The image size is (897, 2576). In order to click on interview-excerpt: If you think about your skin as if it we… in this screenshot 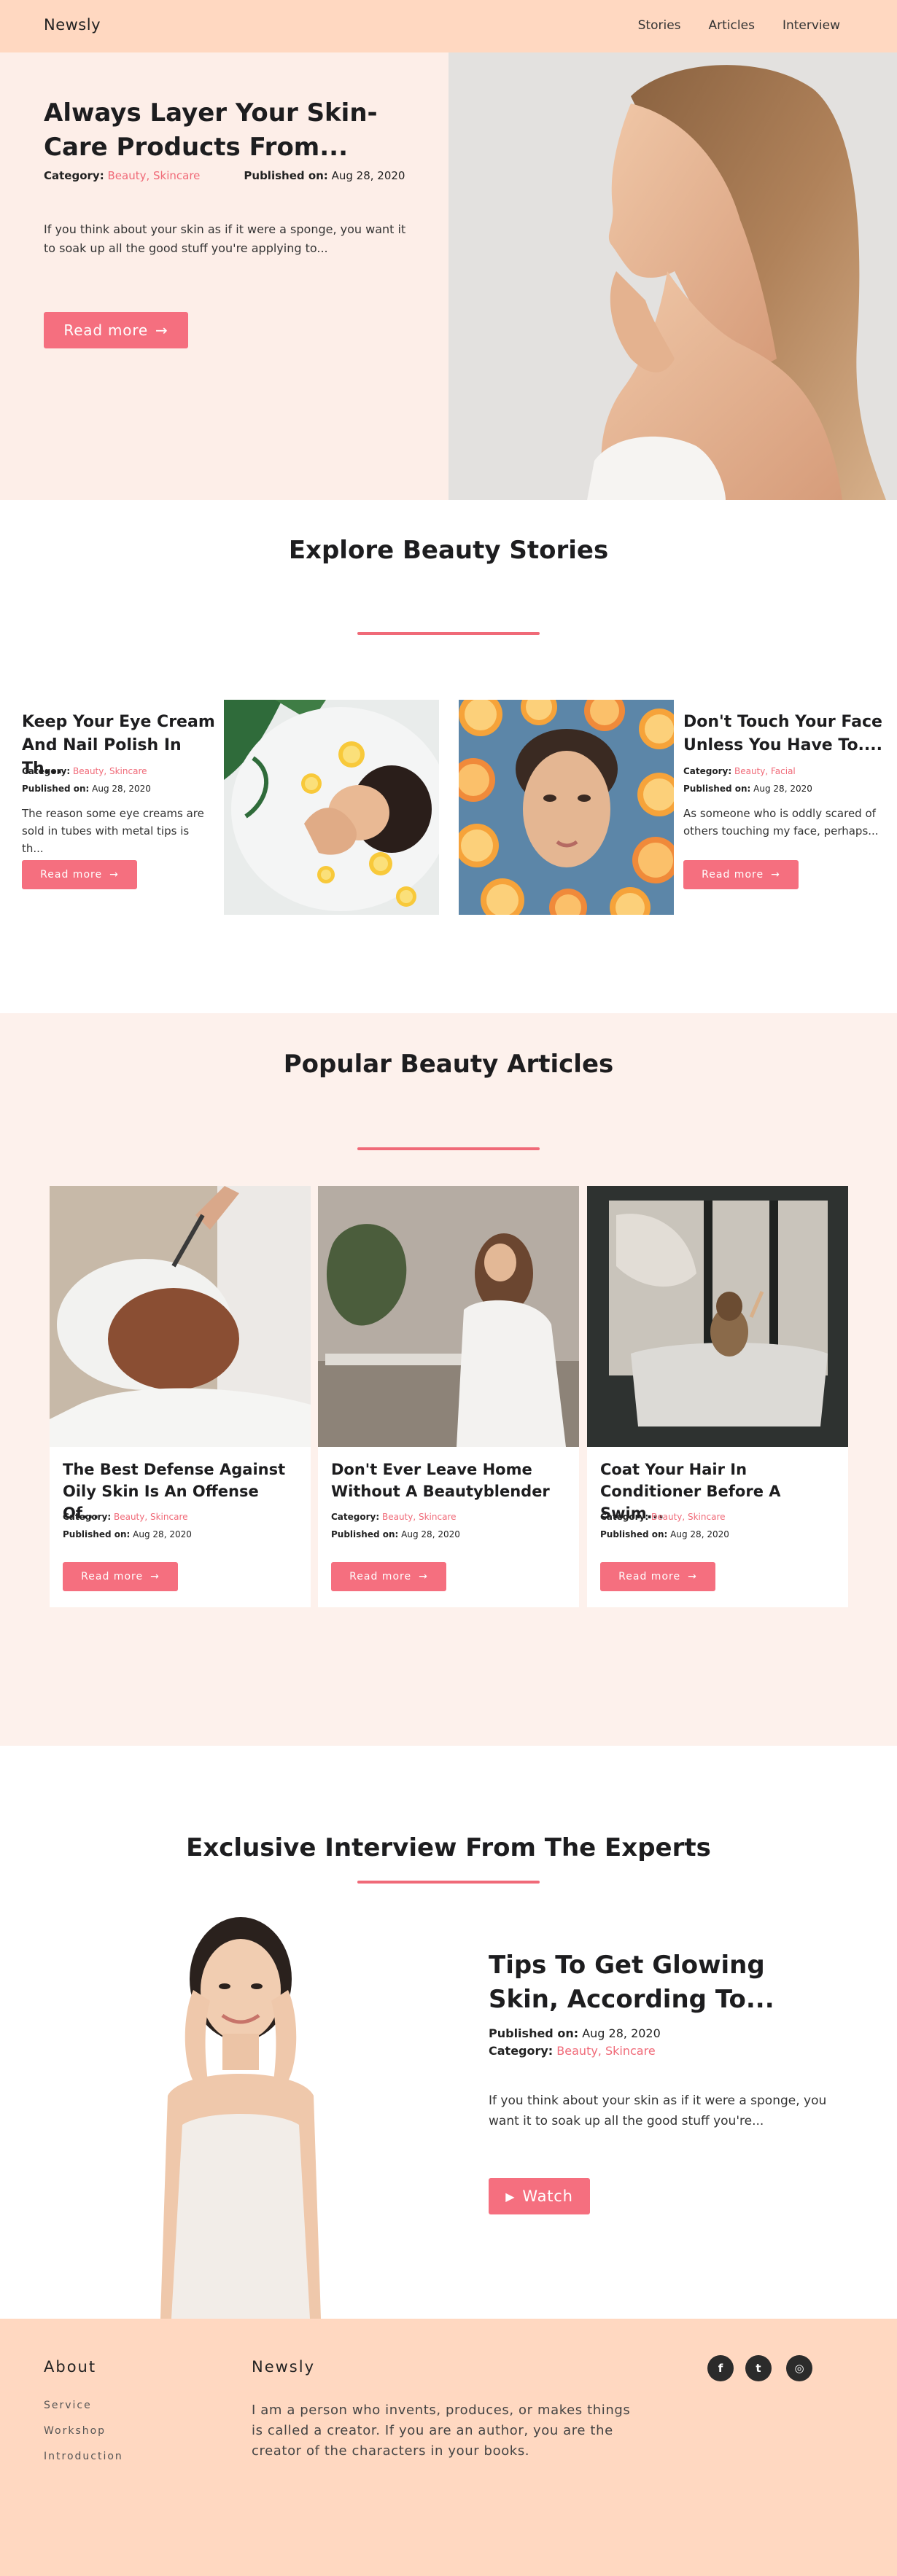, I will do `click(658, 2110)`.